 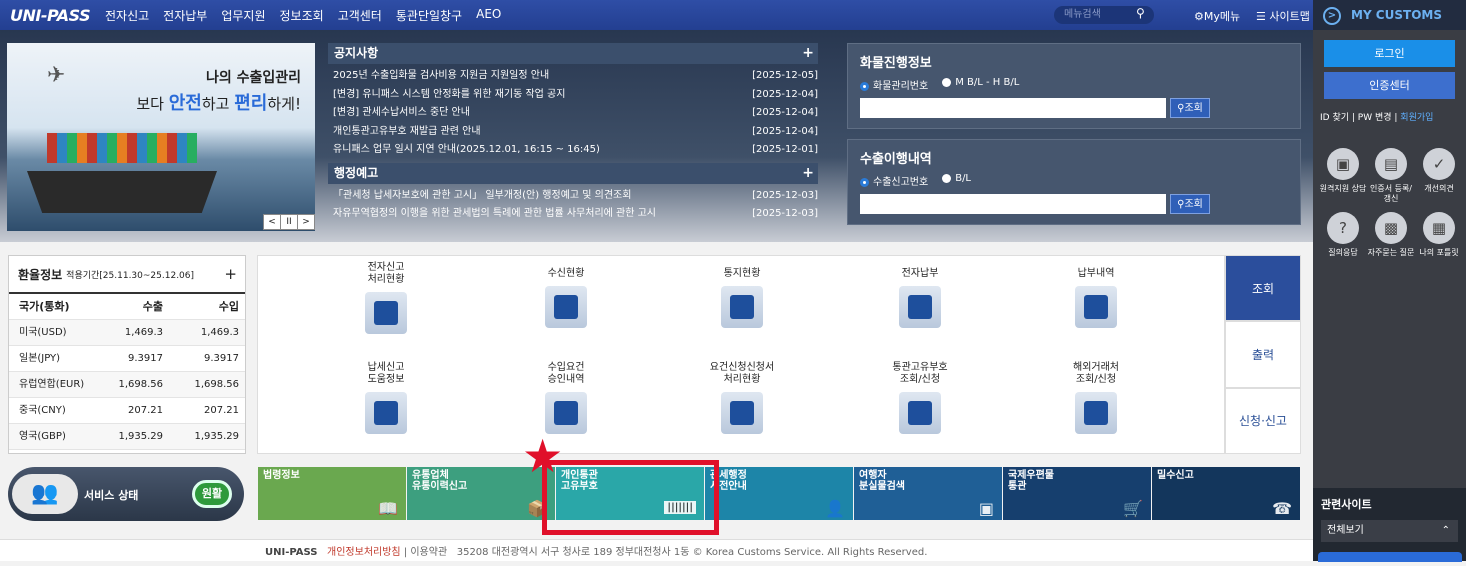 What do you see at coordinates (56, 75) in the screenshot?
I see `airplane-icon: ✈` at bounding box center [56, 75].